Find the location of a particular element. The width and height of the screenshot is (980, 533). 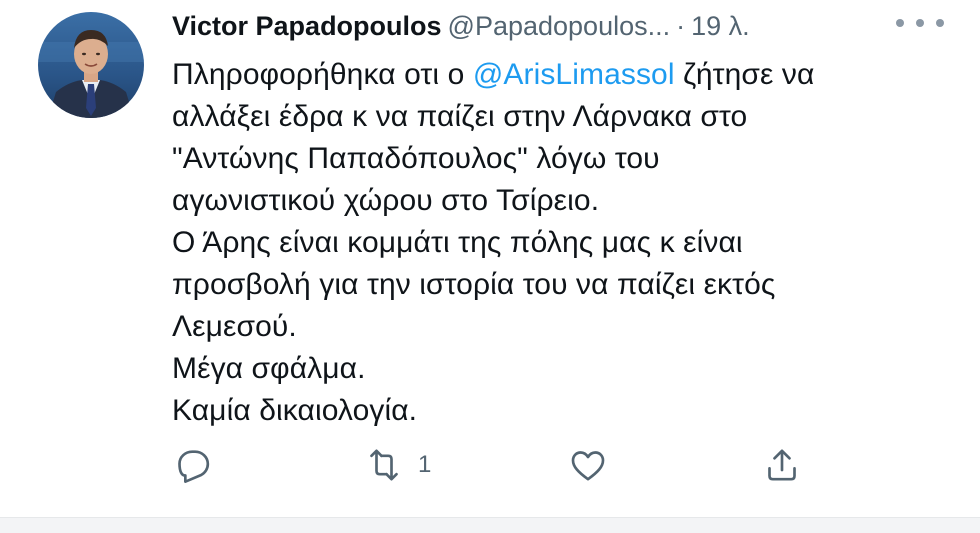

tweet-timestamp: 19 λ. is located at coordinates (720, 26).